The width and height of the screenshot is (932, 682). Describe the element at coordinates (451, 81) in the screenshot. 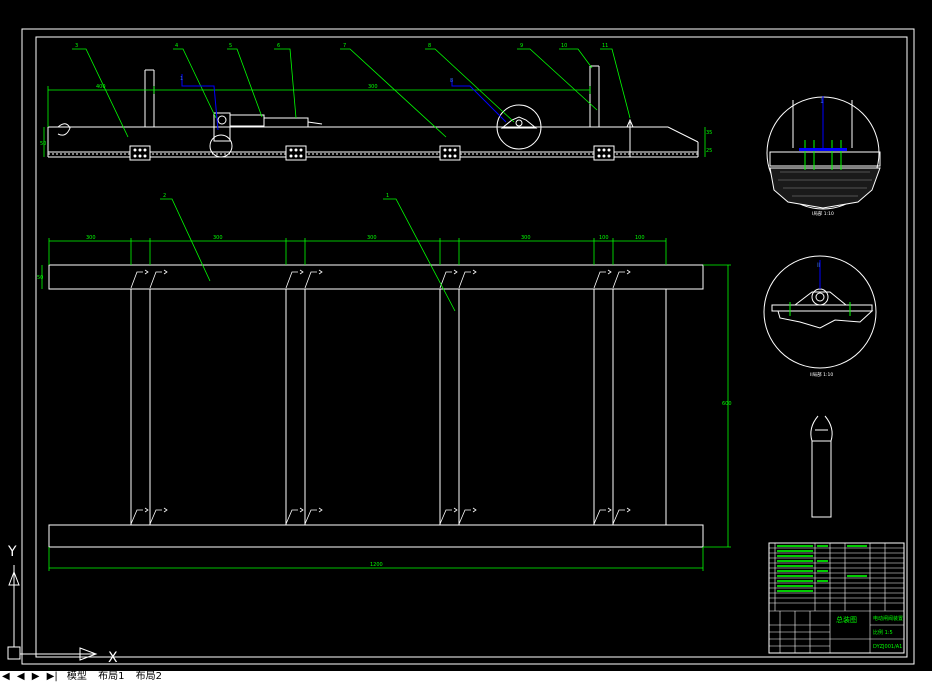

I see `elev-blue-balloon-2: 8` at that location.